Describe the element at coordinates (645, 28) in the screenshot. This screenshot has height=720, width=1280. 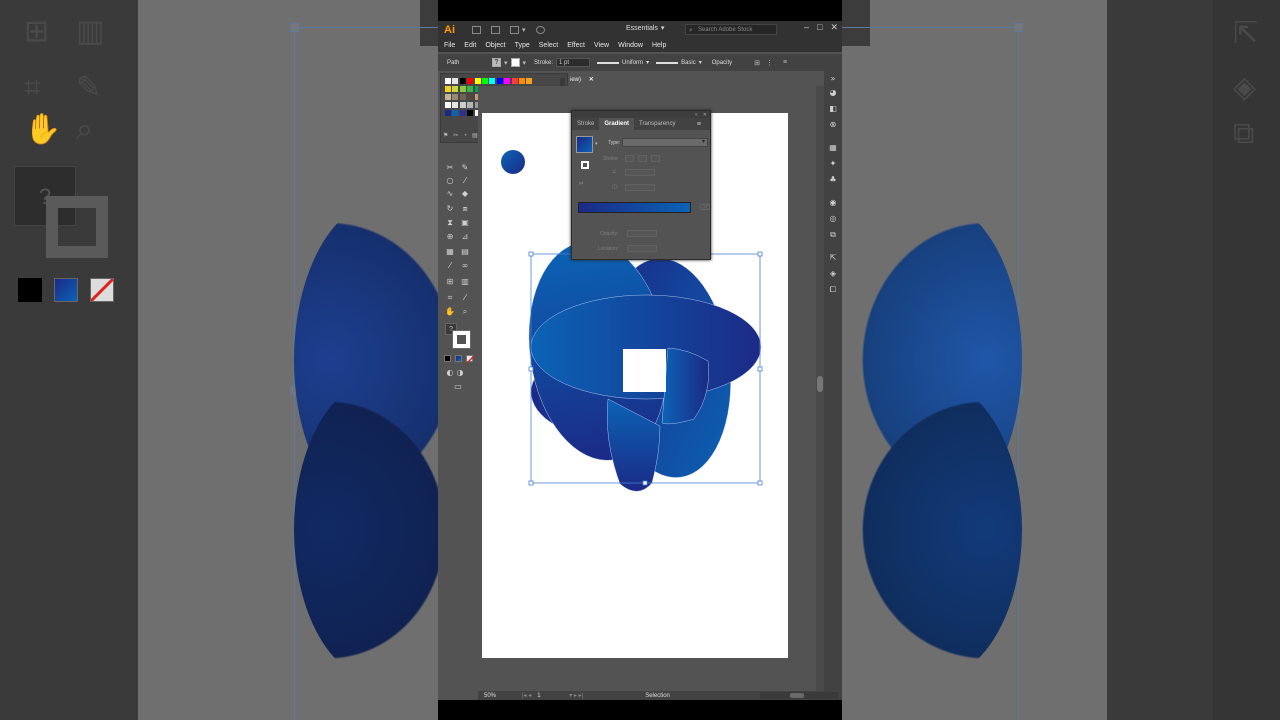
I see `workspace-switcher: Essentials ▾` at that location.